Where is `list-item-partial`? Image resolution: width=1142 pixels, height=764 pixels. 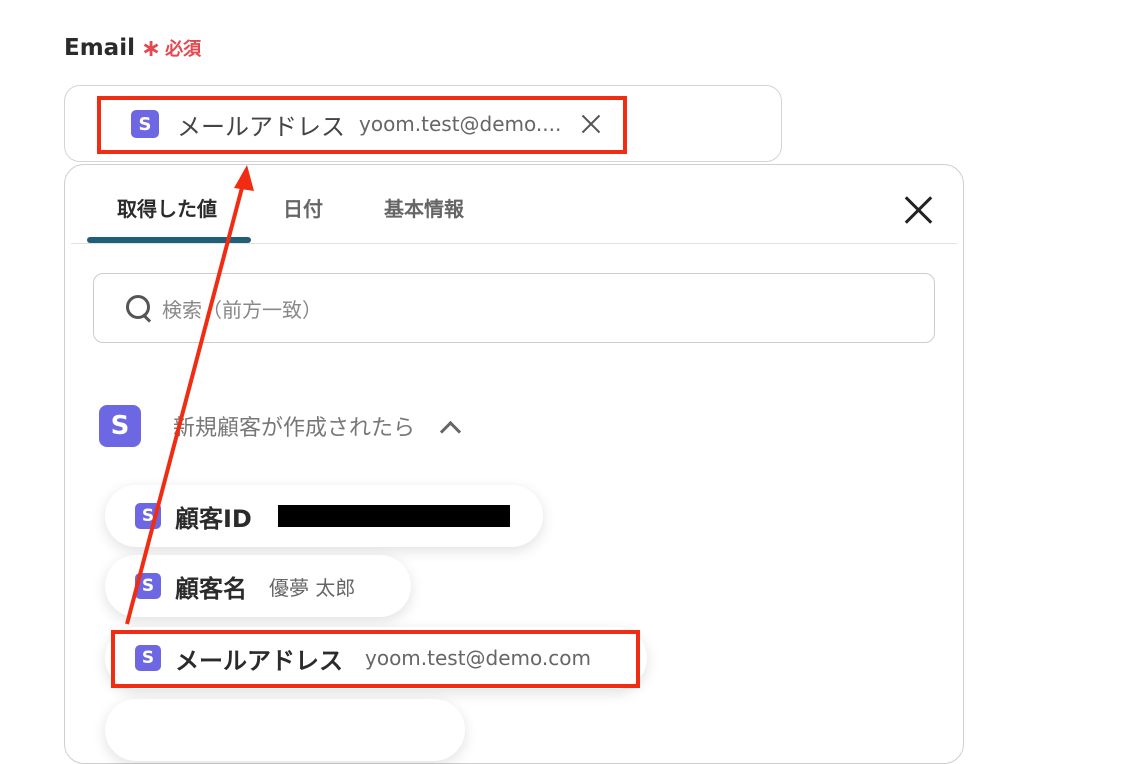
list-item-partial is located at coordinates (285, 730).